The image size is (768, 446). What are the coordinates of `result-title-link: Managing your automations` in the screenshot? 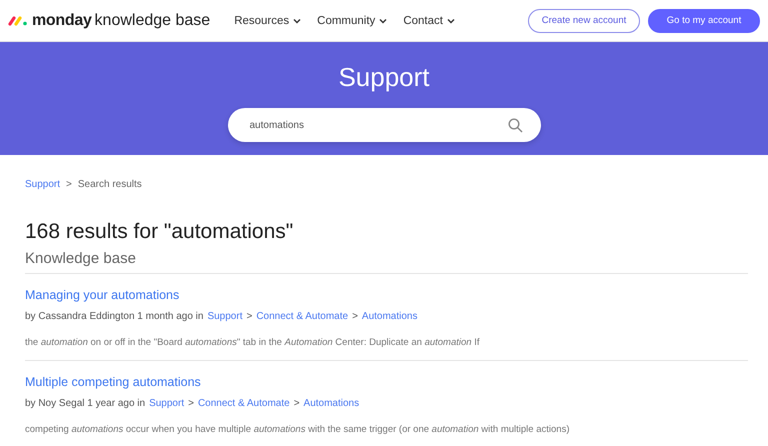 It's located at (386, 295).